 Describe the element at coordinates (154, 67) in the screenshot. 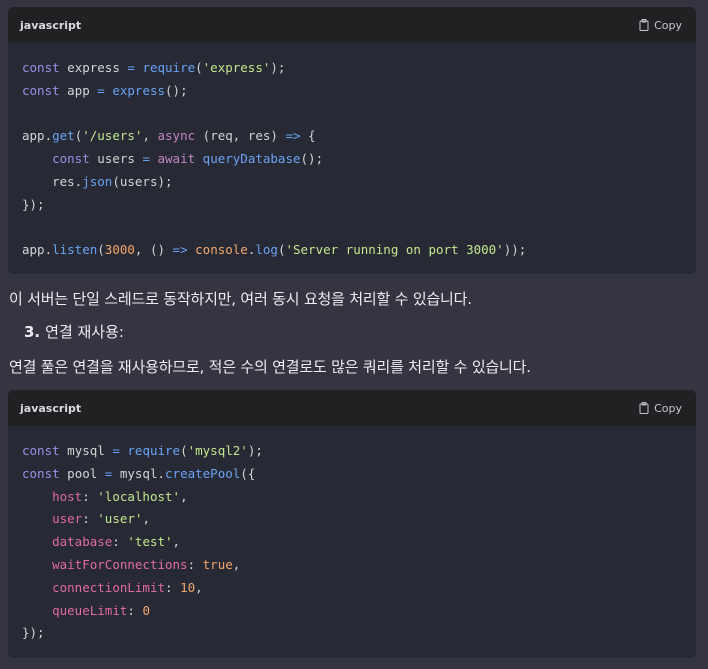

I see `code-line: const express = require('express');` at that location.